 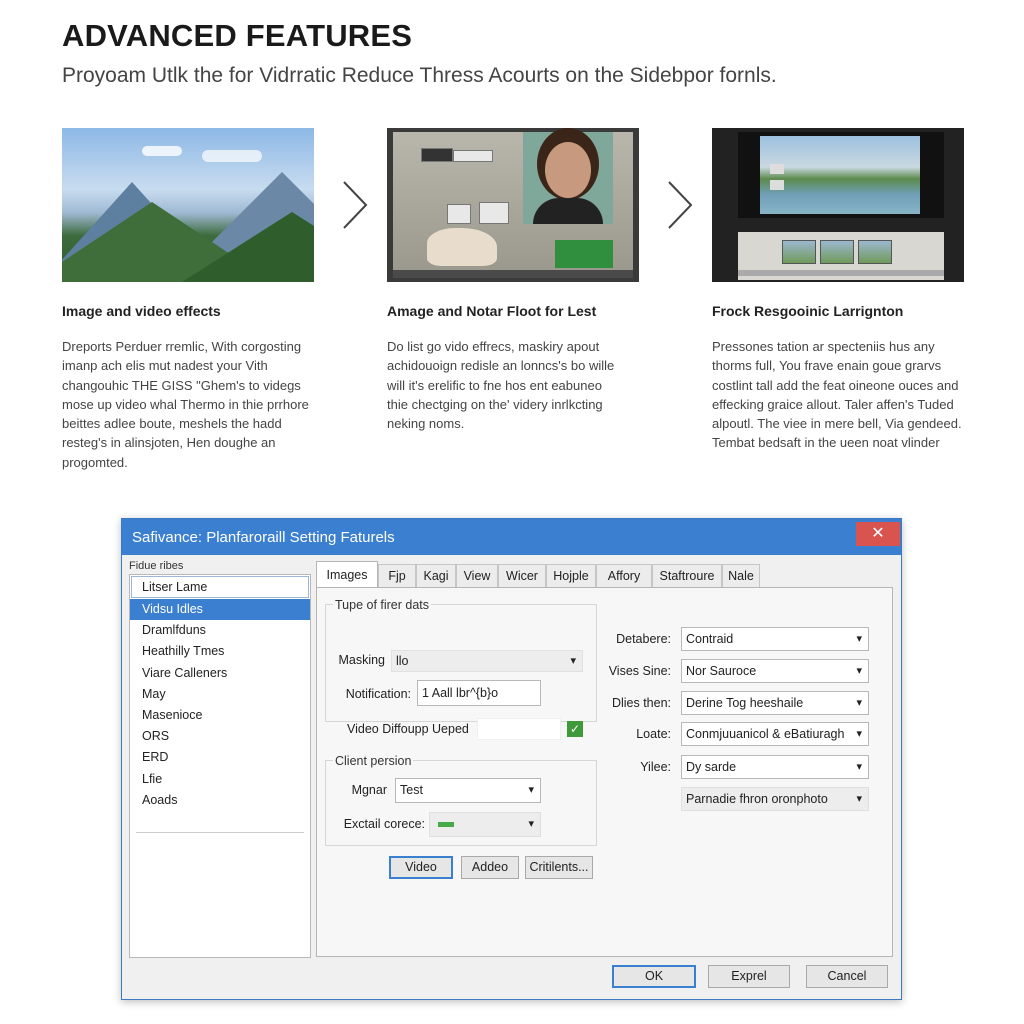 I want to click on sidebar-item-selected: Vidsu Idles, so click(x=220, y=610).